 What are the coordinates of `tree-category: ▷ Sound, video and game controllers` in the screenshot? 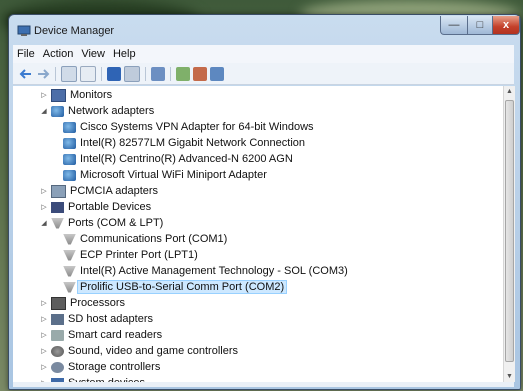 It's located at (138, 351).